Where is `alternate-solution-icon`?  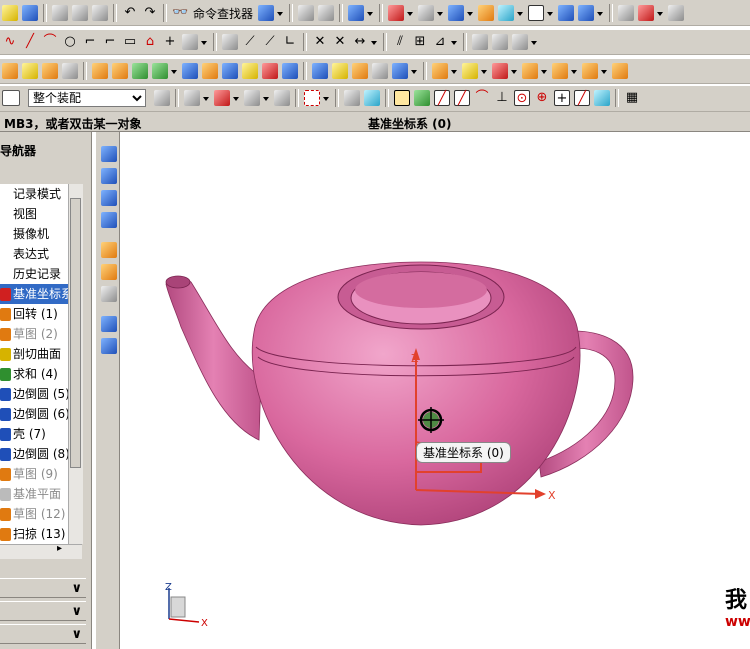 alternate-solution-icon is located at coordinates (520, 42).